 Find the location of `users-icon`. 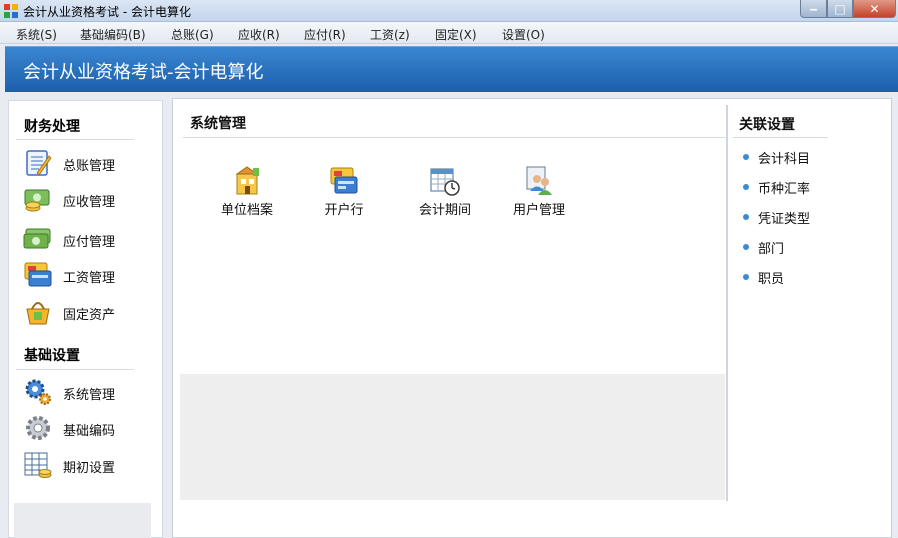

users-icon is located at coordinates (539, 180).